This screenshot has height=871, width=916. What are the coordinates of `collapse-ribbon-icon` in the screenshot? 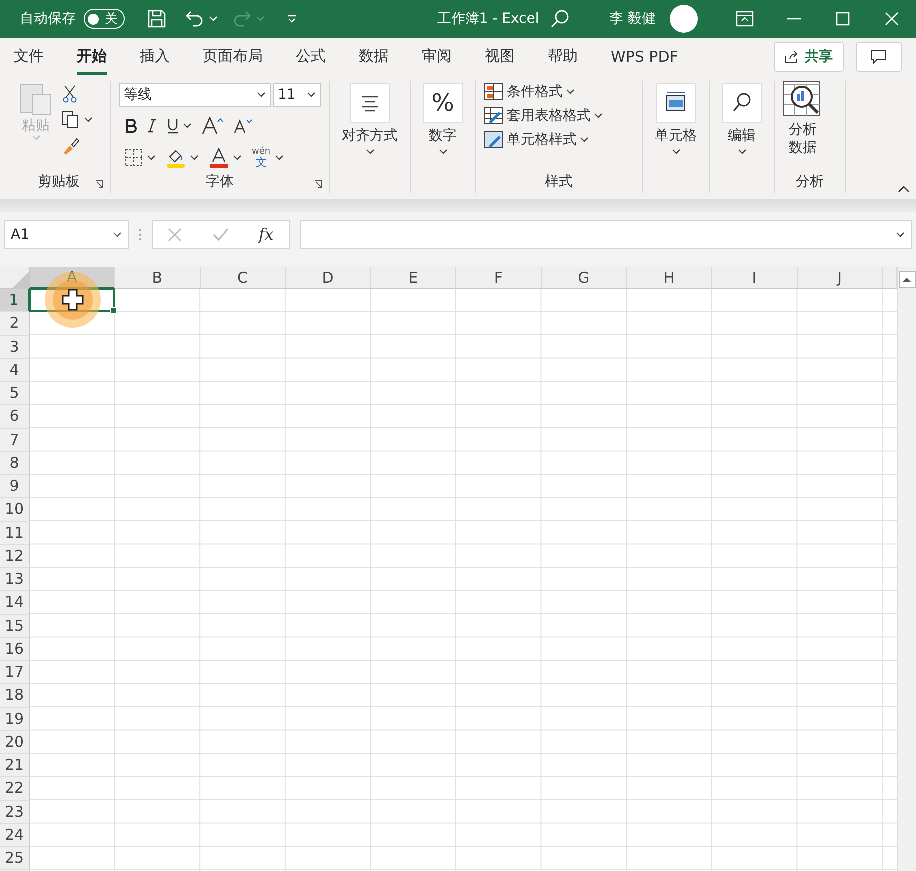 It's located at (904, 189).